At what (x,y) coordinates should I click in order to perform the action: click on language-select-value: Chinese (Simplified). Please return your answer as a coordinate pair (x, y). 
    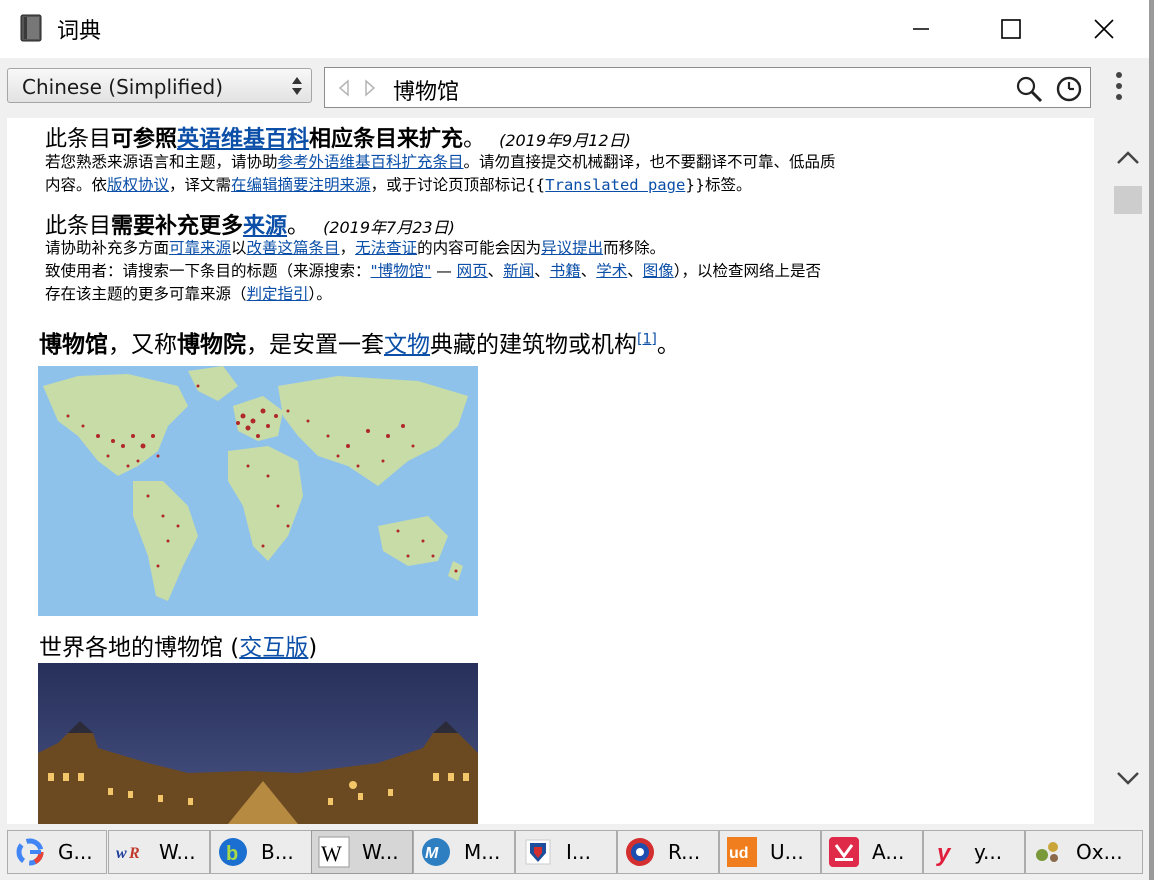
    Looking at the image, I should click on (123, 87).